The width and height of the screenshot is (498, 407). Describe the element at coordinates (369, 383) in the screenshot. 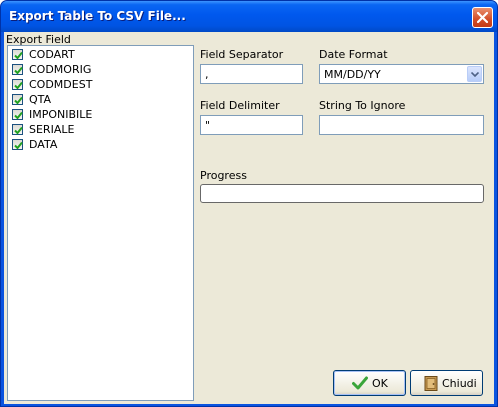

I see `ok-button: OK` at that location.